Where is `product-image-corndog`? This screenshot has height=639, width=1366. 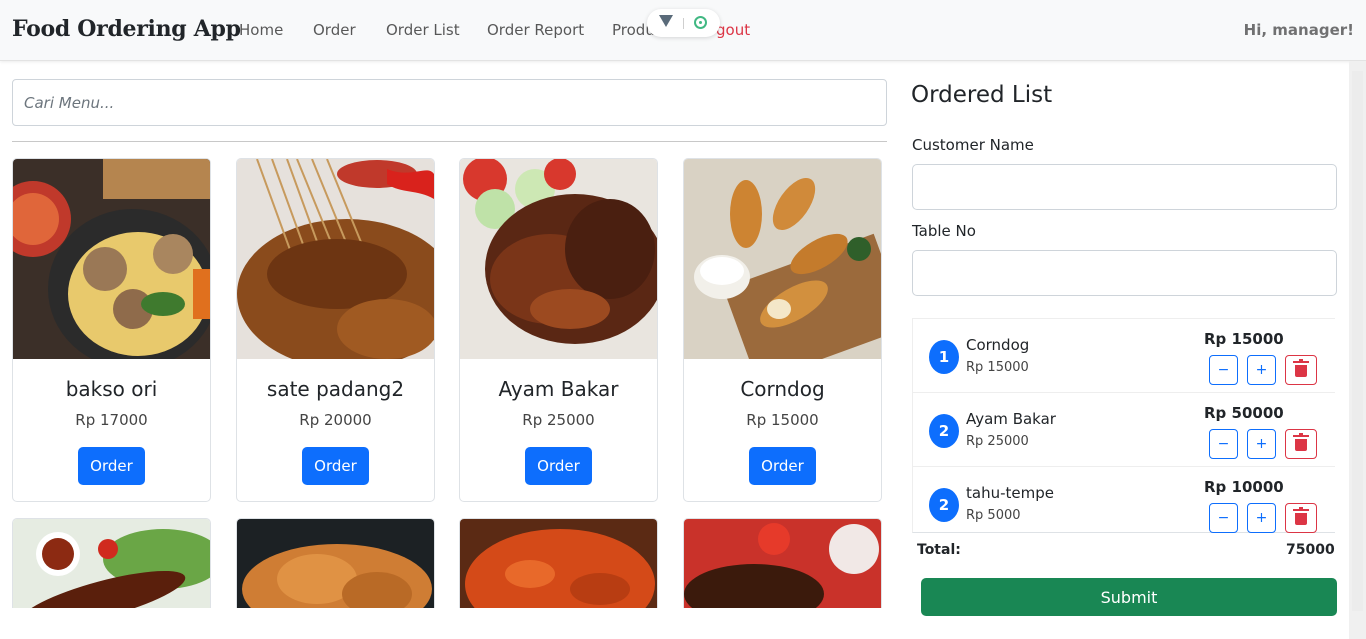 product-image-corndog is located at coordinates (782, 259).